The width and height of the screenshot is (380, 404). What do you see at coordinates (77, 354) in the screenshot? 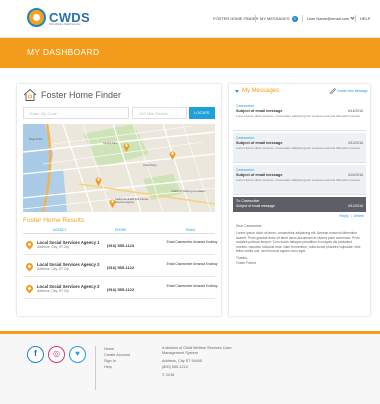
I see `twitter-icon: ♥` at bounding box center [77, 354].